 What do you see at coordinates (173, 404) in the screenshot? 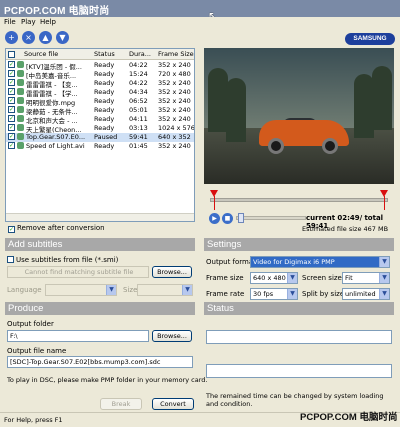
I see `convert-button: Convert` at bounding box center [173, 404].